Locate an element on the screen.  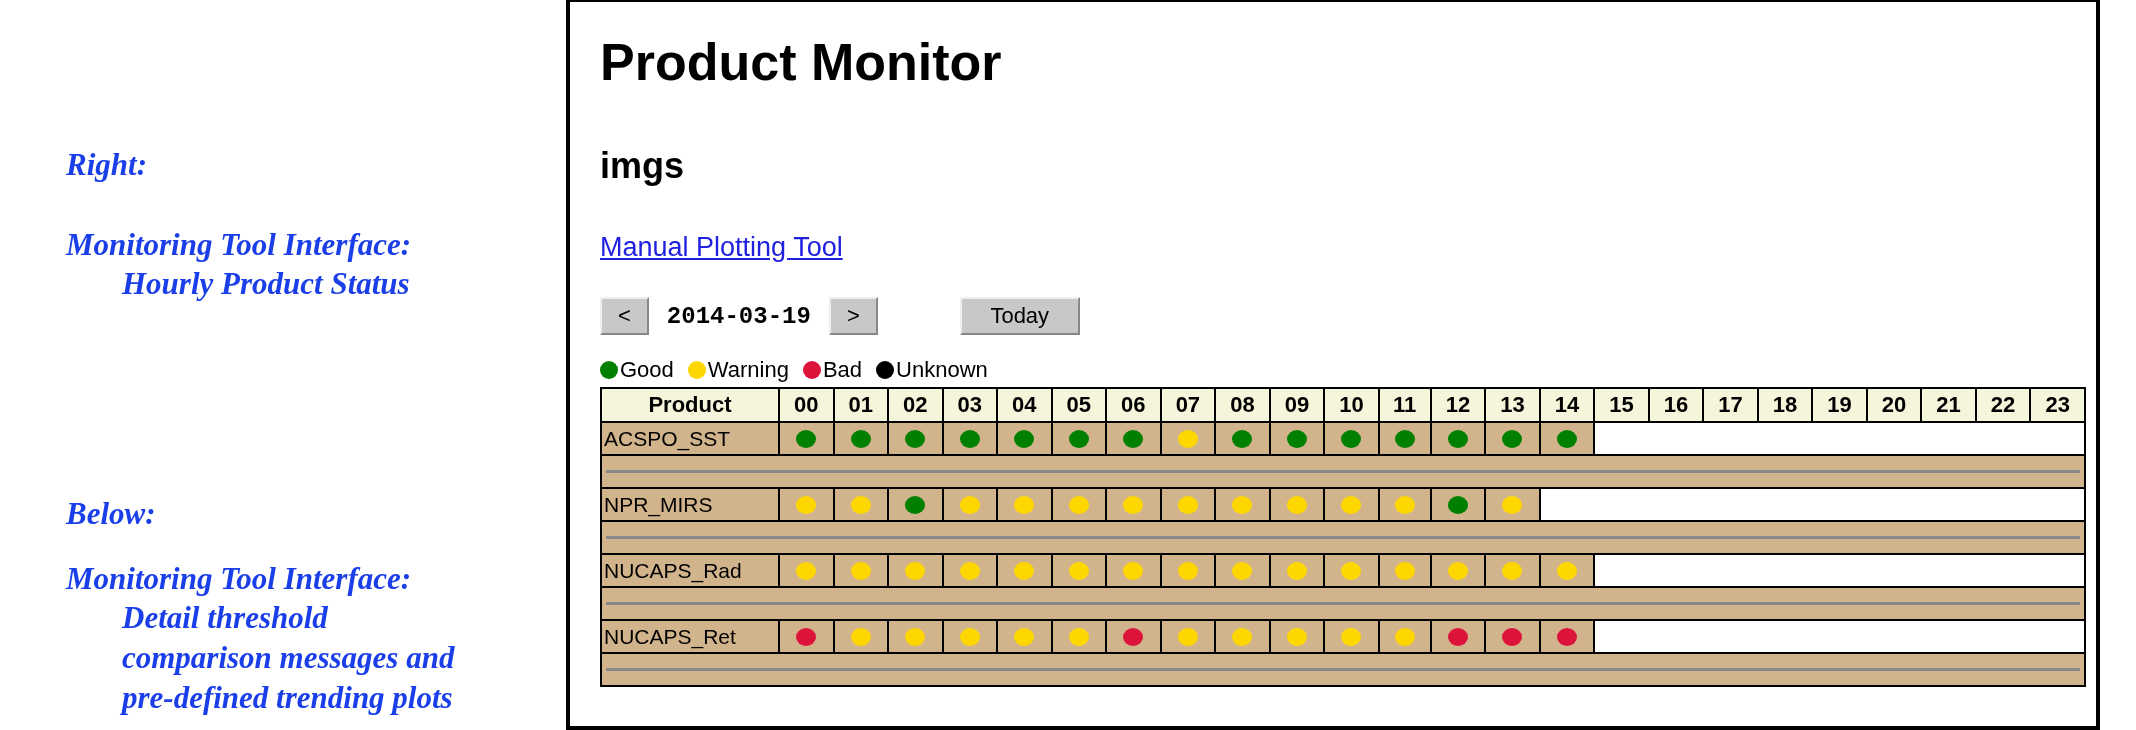
product-cell: NPR_MIRS is located at coordinates (690, 504).